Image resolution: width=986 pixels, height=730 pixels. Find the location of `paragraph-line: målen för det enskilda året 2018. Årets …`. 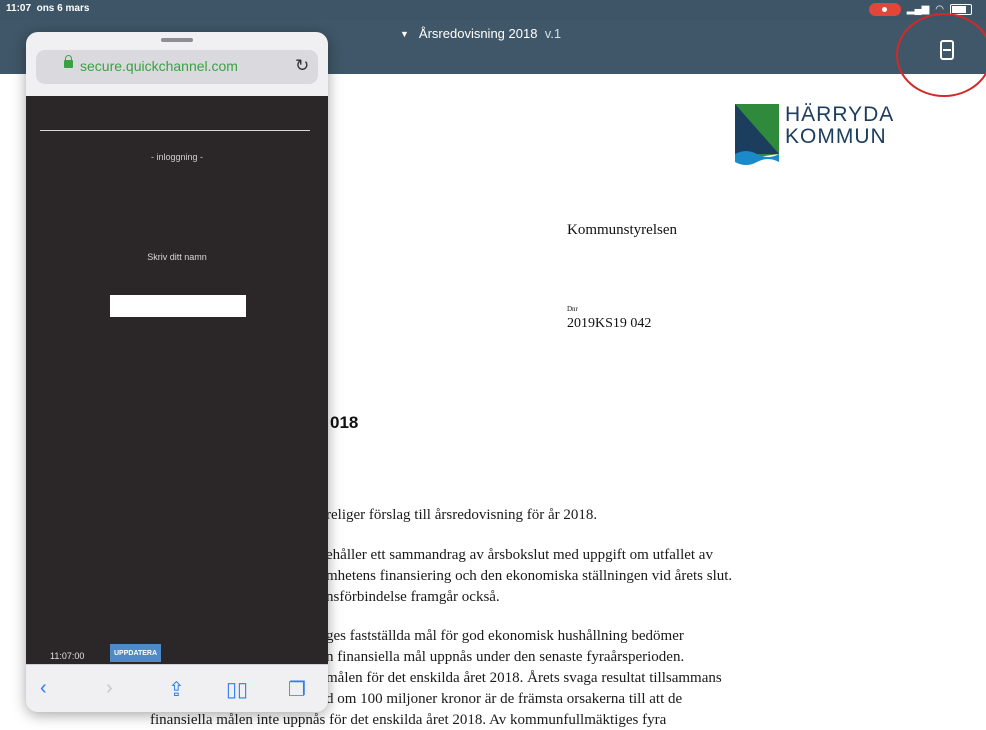

paragraph-line: målen för det enskilda året 2018. Årets … is located at coordinates (524, 678).